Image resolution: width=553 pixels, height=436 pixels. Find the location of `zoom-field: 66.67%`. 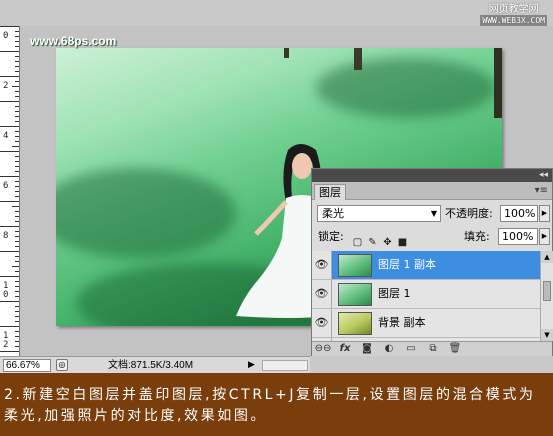

zoom-field: 66.67% is located at coordinates (27, 365).